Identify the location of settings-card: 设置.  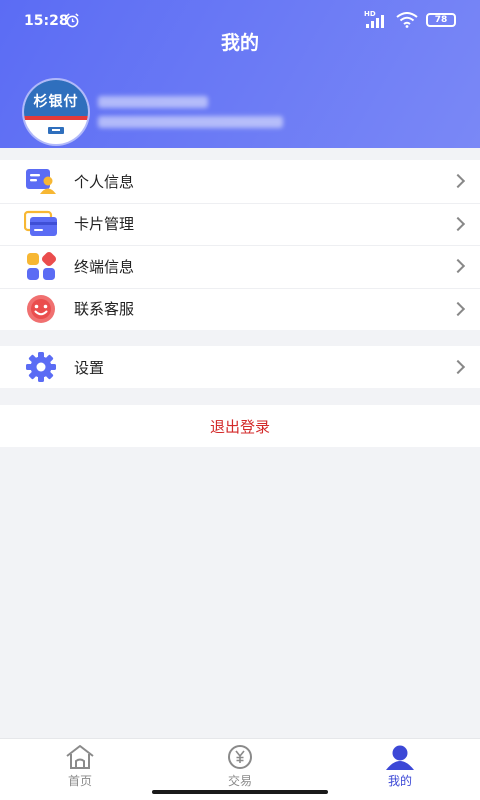
(240, 367).